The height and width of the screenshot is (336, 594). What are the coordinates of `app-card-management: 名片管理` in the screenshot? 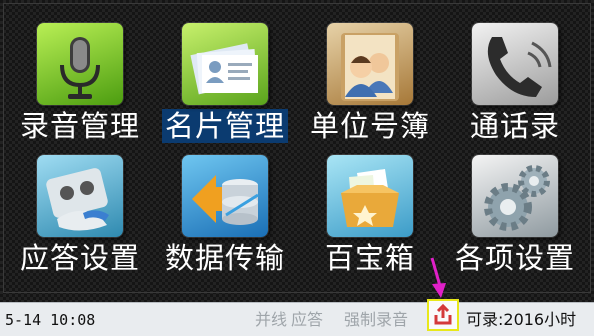 It's located at (225, 73).